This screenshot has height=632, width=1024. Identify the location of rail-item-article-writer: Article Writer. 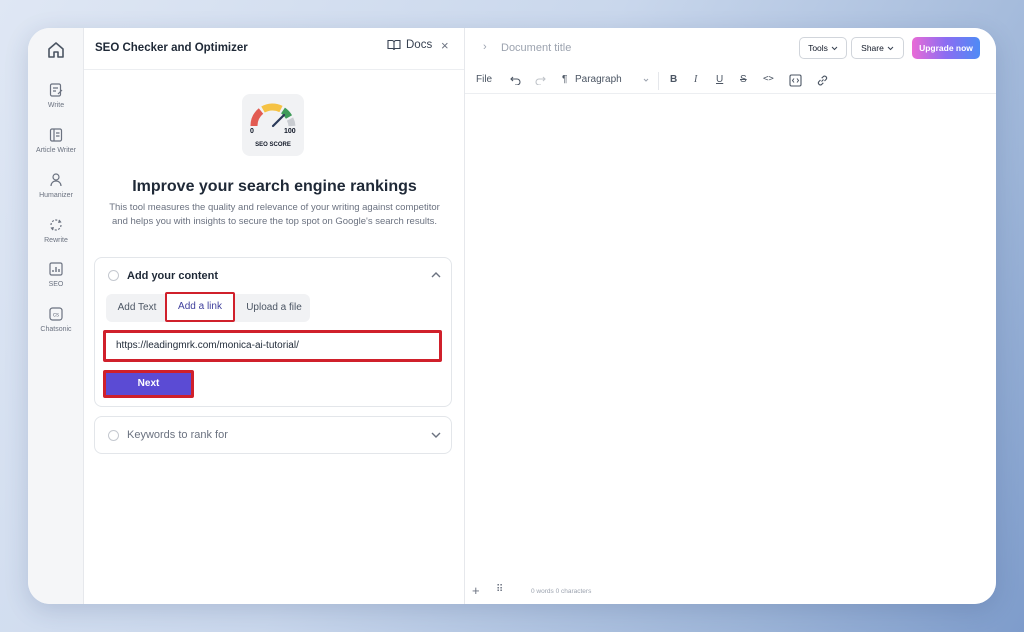
(56, 140).